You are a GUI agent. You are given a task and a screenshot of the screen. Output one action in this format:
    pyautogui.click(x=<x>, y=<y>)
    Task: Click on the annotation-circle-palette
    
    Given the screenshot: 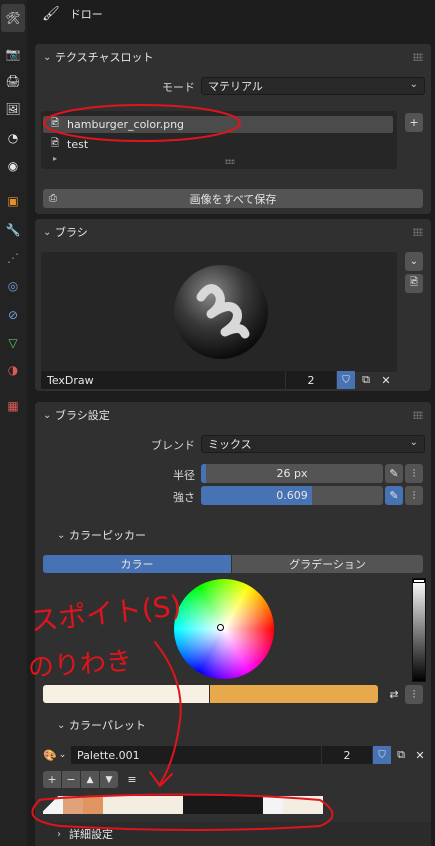 What is the action you would take?
    pyautogui.click(x=182, y=812)
    